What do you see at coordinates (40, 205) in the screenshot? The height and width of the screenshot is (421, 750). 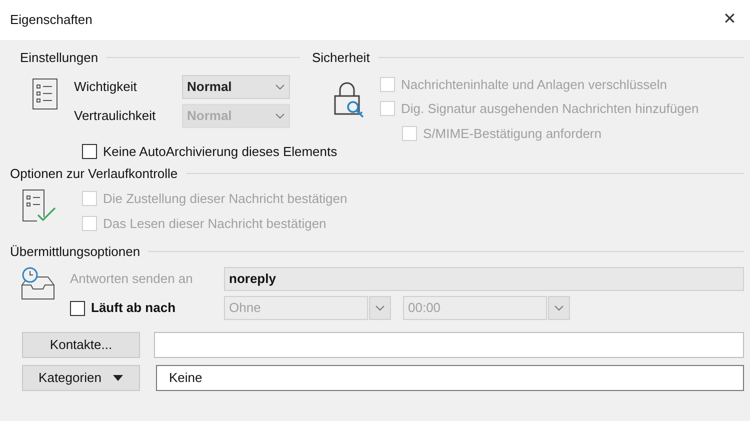 I see `checklist-icon` at bounding box center [40, 205].